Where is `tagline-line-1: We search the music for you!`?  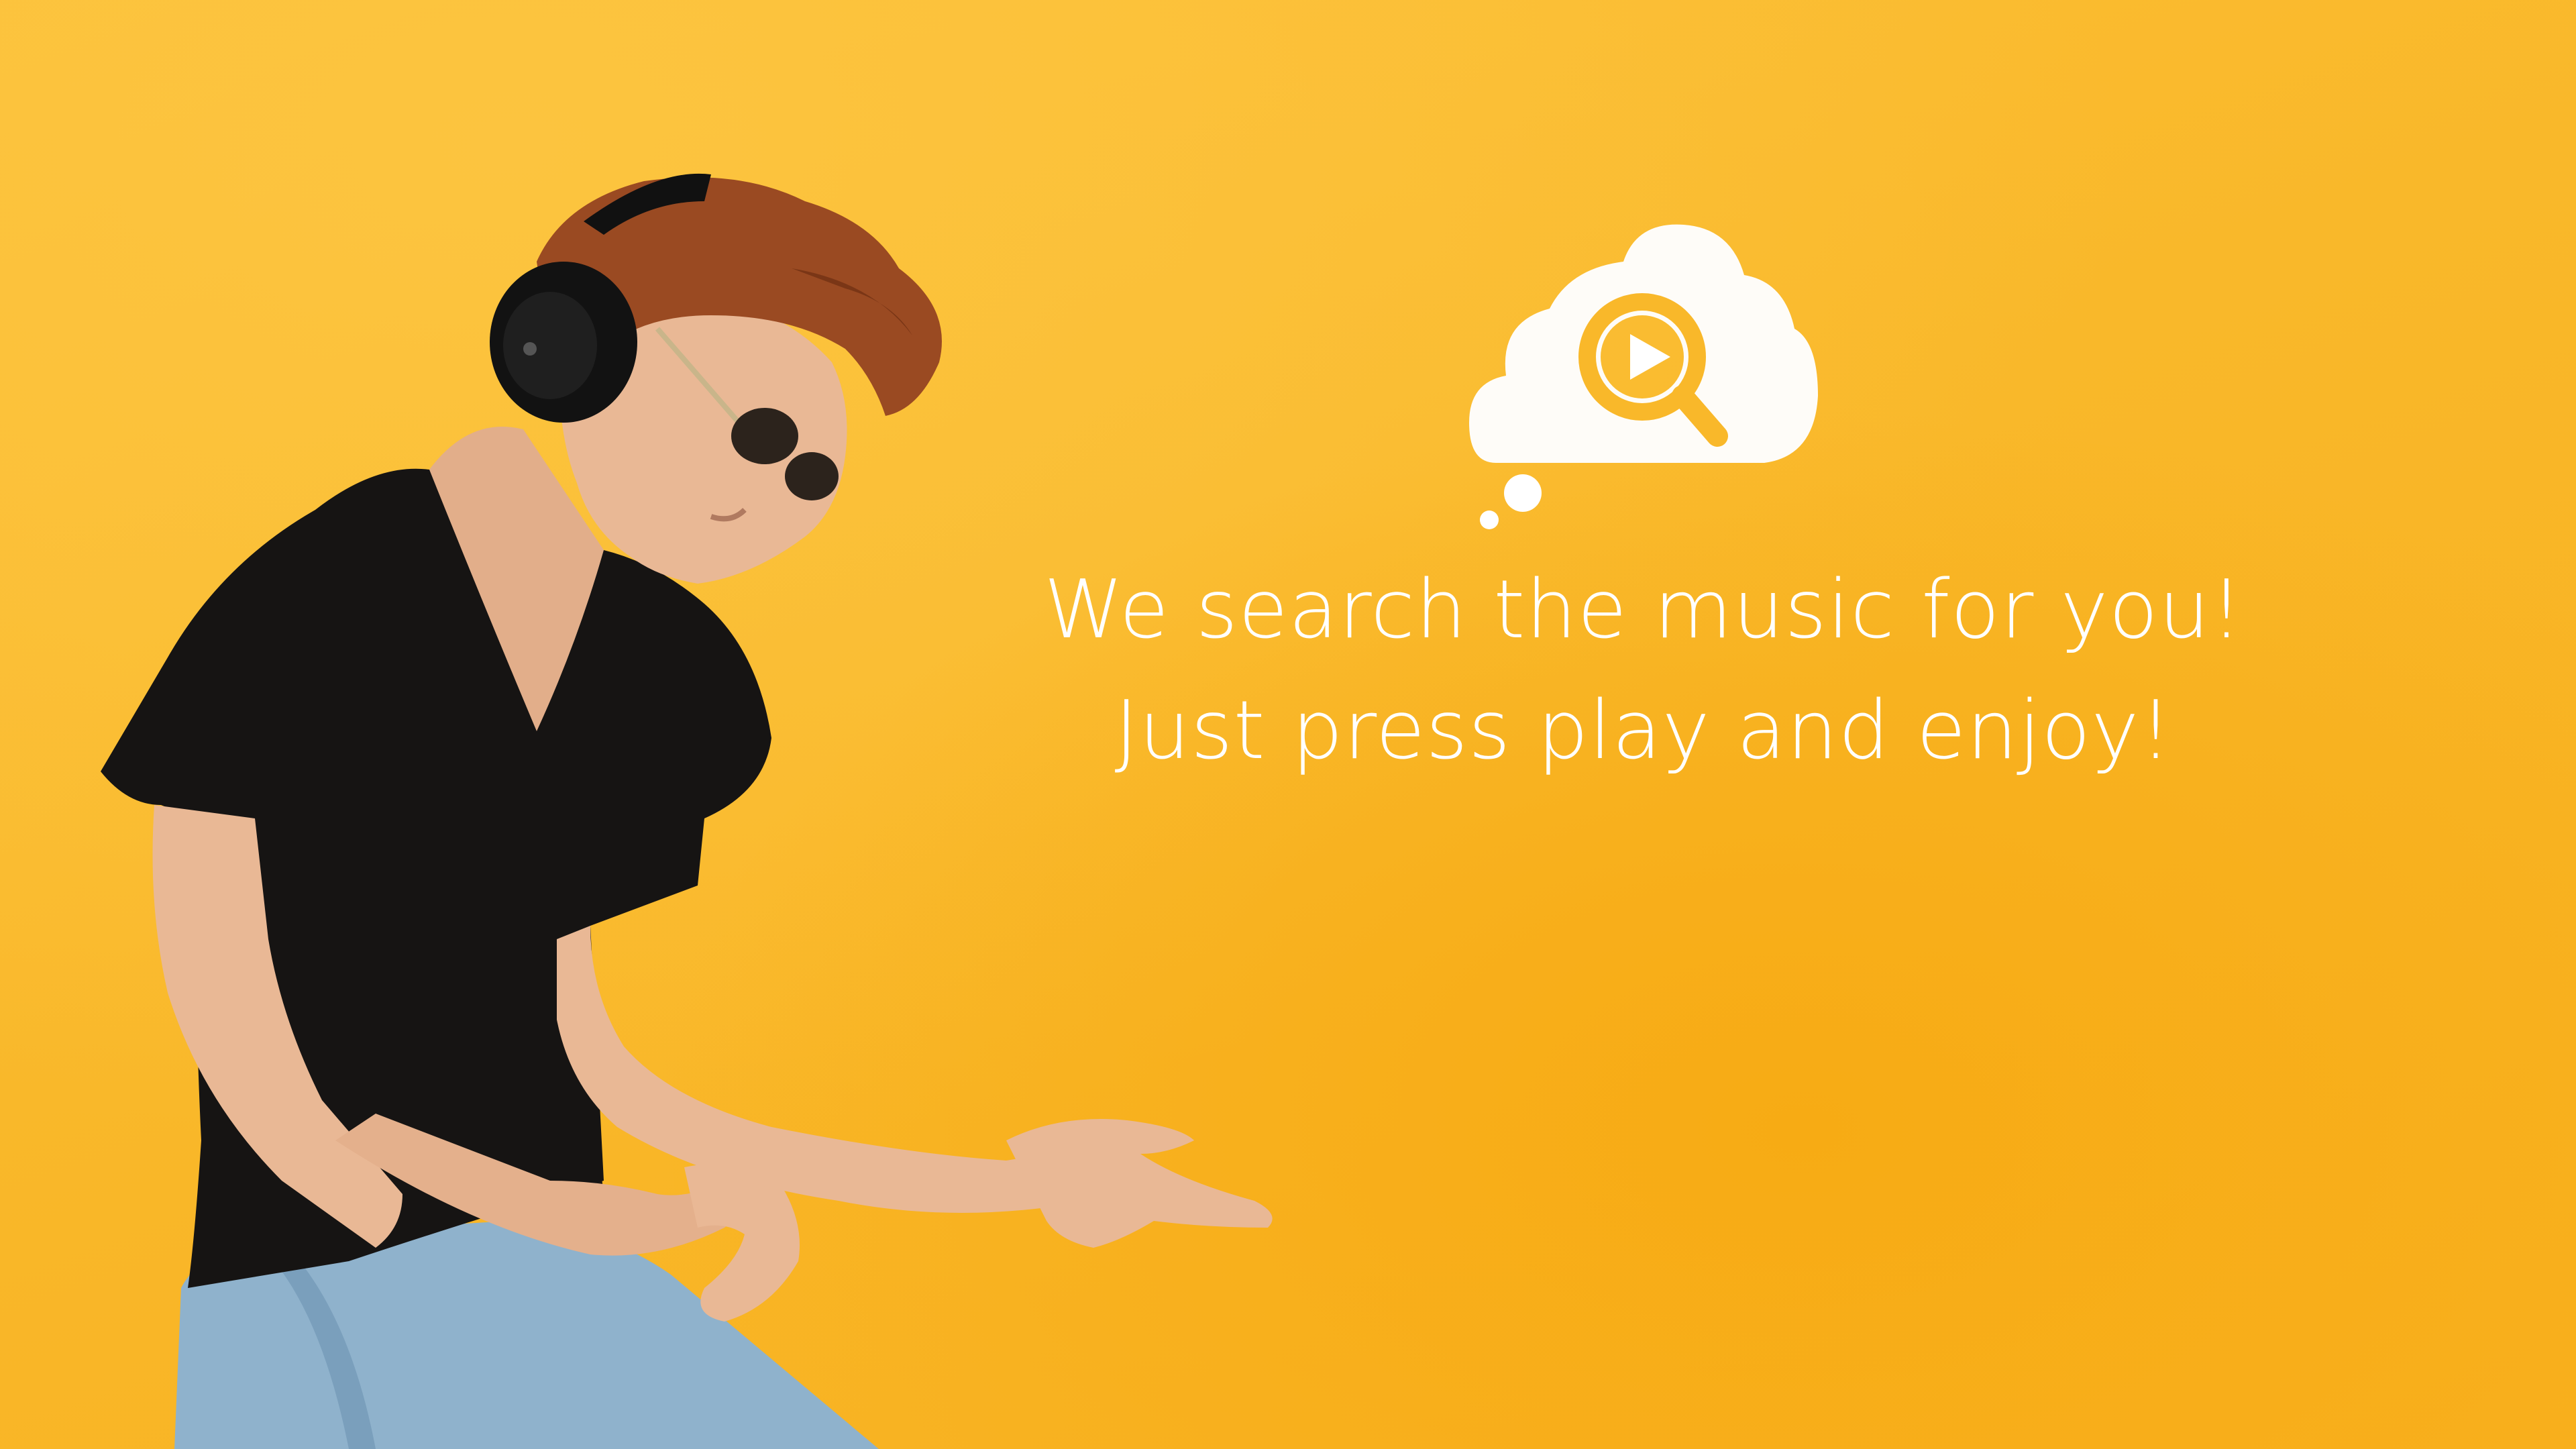
tagline-line-1: We search the music for you! is located at coordinates (1643, 610).